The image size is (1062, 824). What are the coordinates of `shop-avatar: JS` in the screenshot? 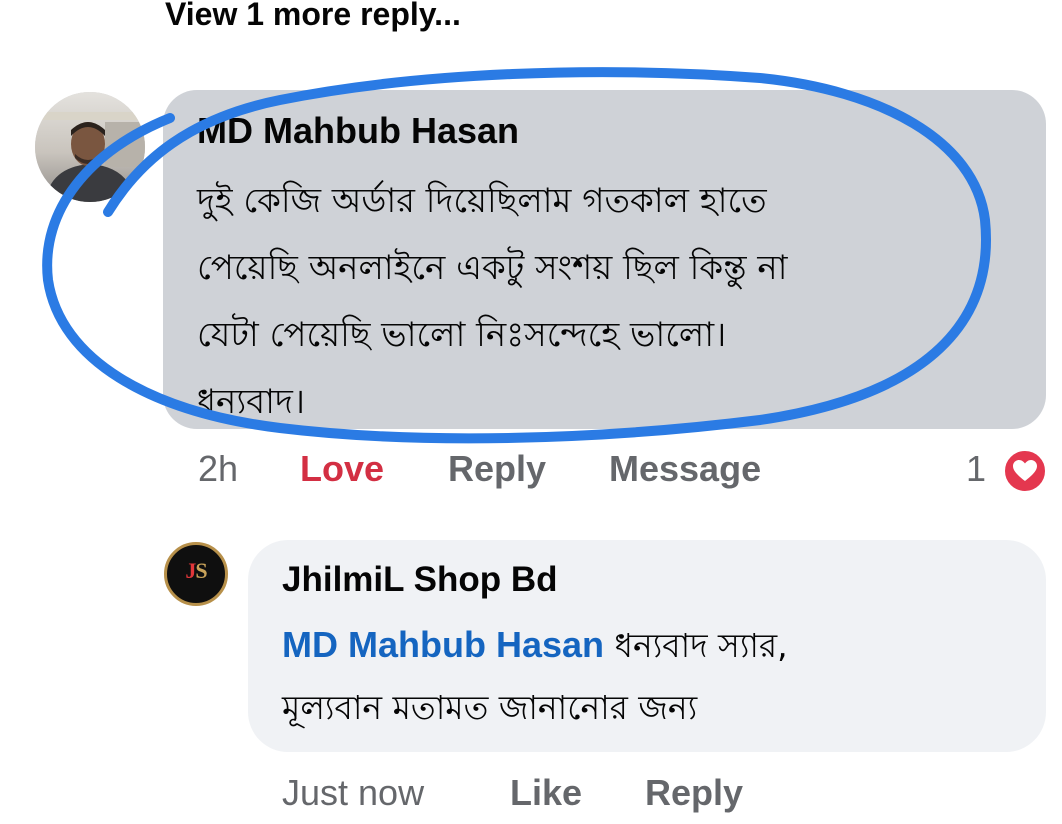 It's located at (196, 574).